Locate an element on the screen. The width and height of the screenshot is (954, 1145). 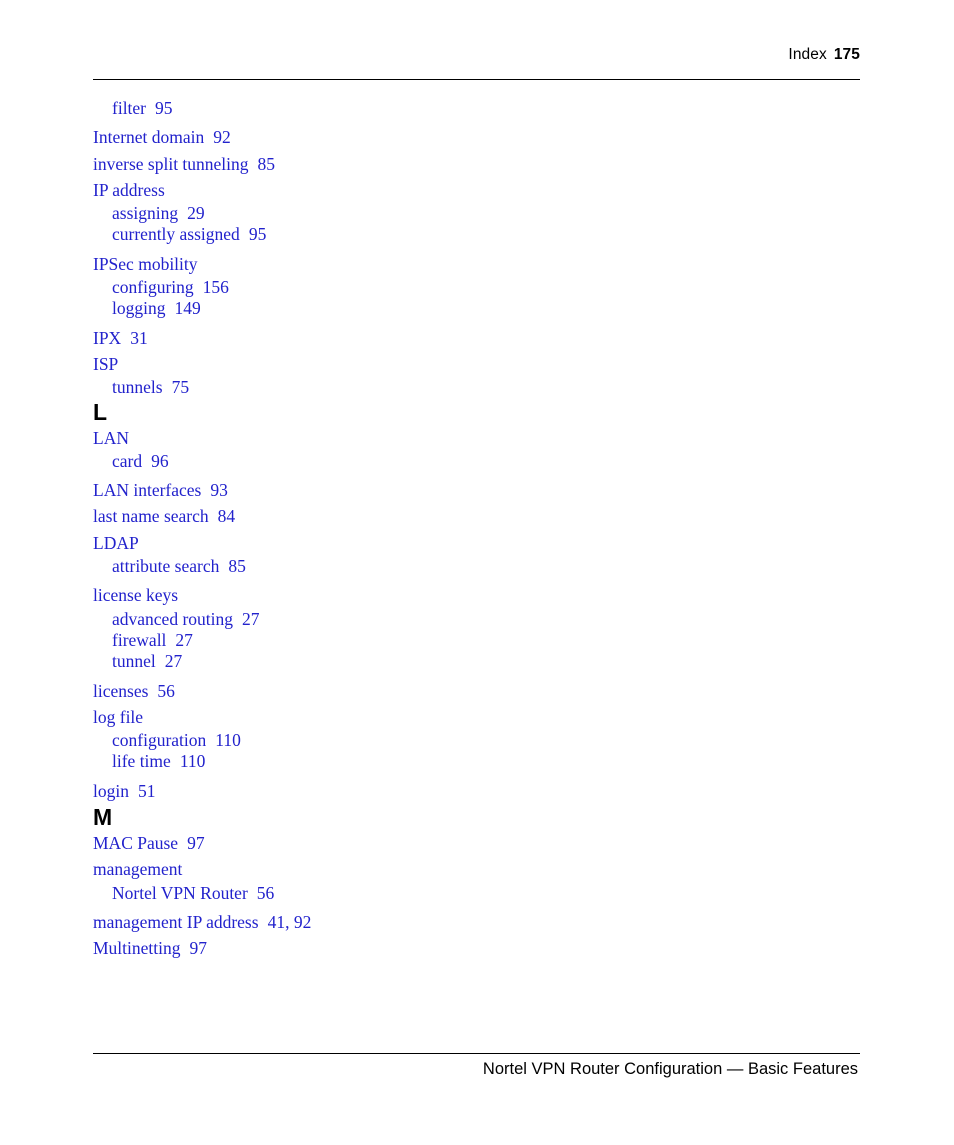
index-entry-term: logging is located at coordinates (139, 308).